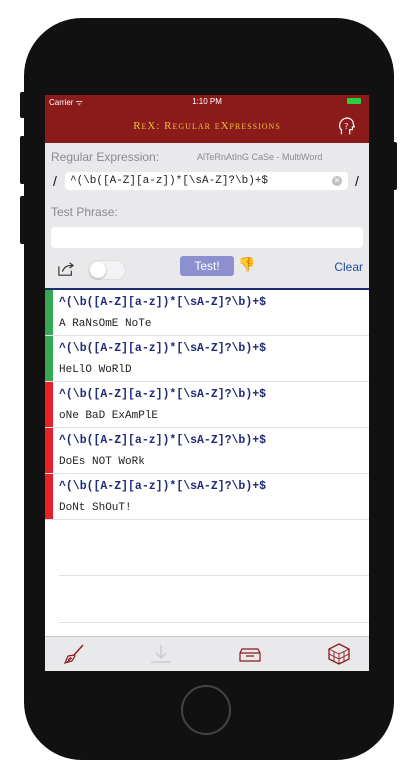  What do you see at coordinates (102, 462) in the screenshot?
I see `result-phrase: DoEs NOT WoRk` at bounding box center [102, 462].